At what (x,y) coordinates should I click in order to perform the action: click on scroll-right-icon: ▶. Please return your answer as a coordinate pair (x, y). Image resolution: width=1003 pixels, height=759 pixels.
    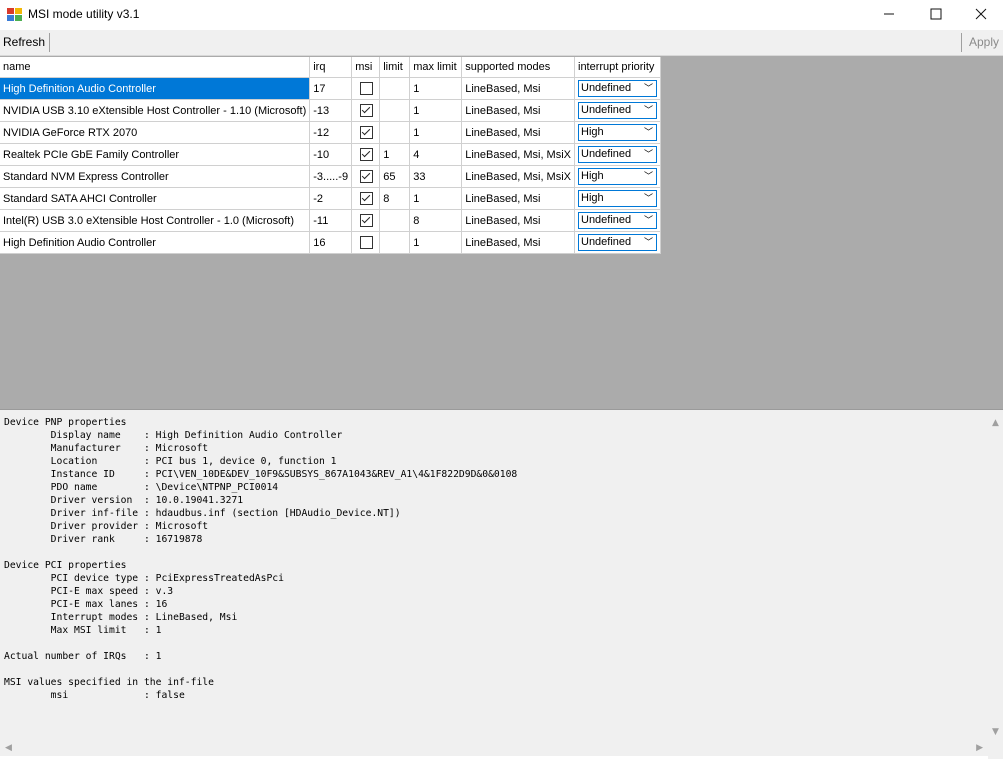
    Looking at the image, I should click on (979, 748).